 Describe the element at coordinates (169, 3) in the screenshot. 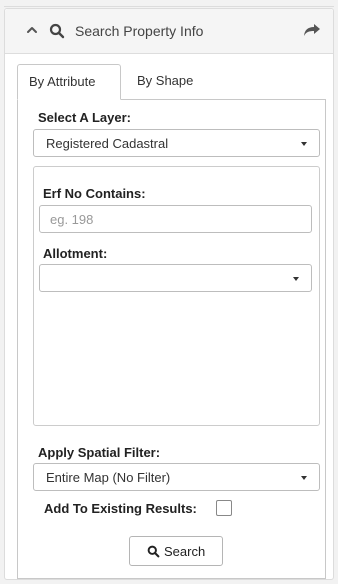

I see `panel-top-edge` at that location.